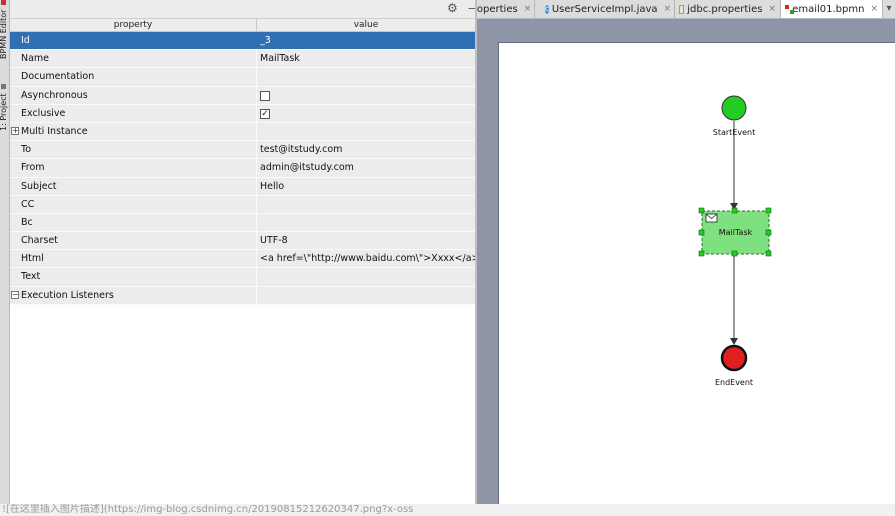 The width and height of the screenshot is (895, 516). I want to click on tab-jdbc-properties: jdbc.properties ×, so click(728, 9).